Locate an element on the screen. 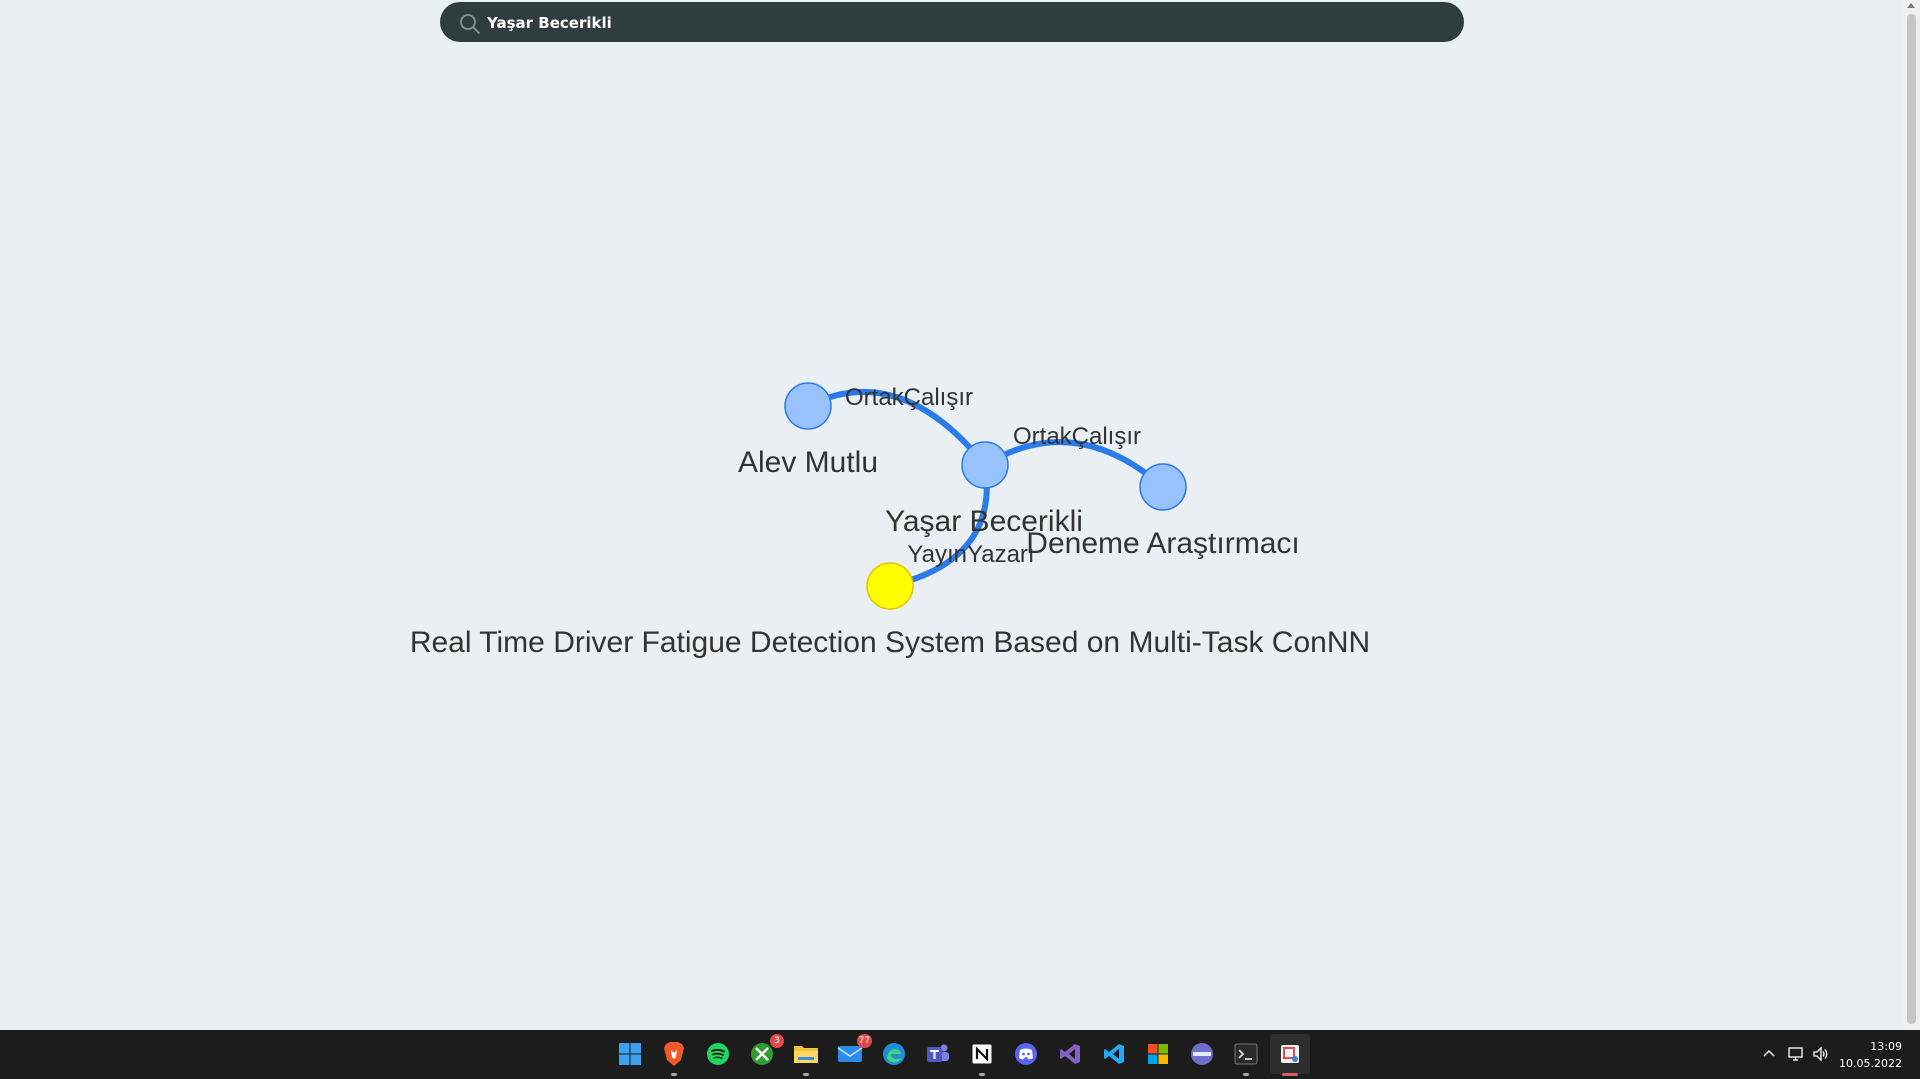  search-input is located at coordinates (937, 23).